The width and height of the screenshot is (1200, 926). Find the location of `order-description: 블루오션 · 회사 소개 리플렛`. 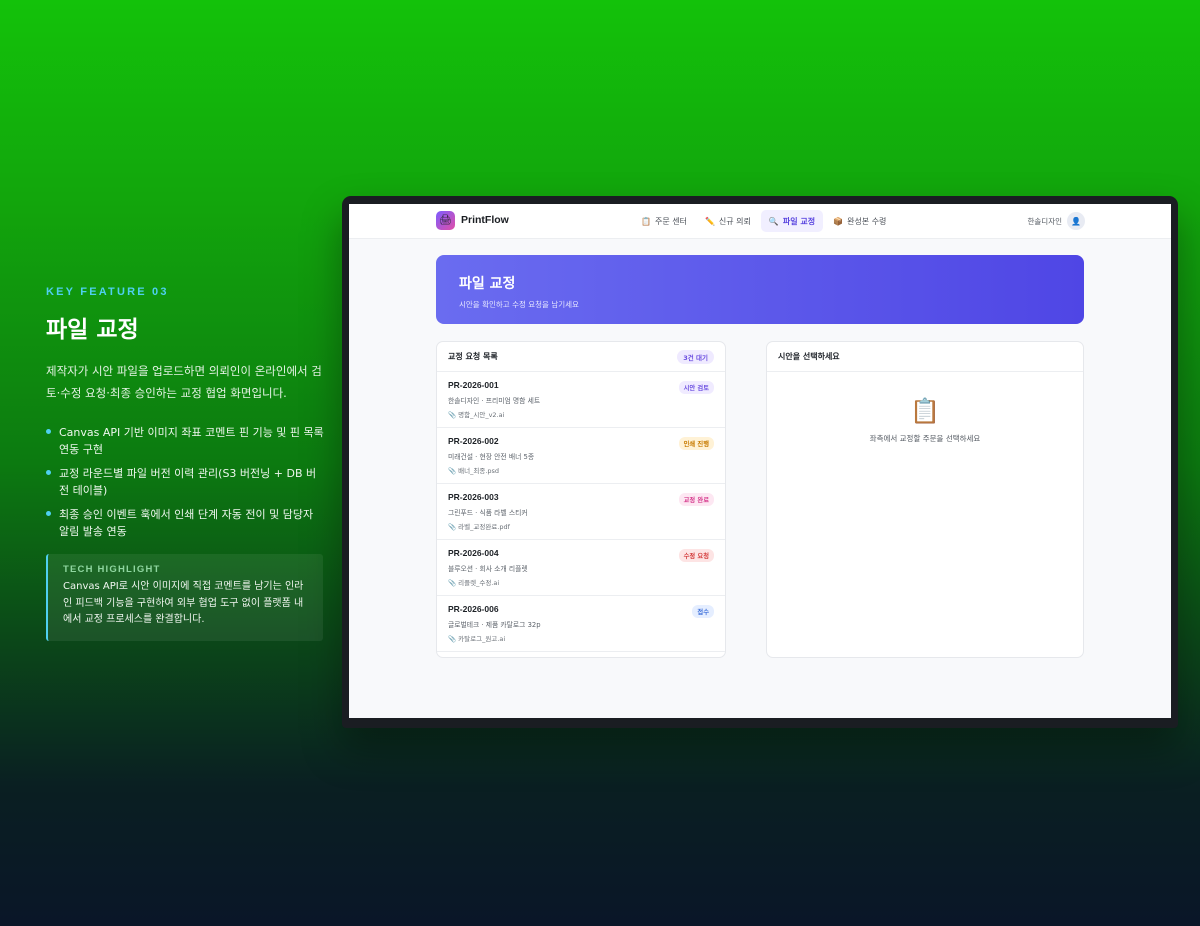

order-description: 블루오션 · 회사 소개 리플렛 is located at coordinates (488, 569).